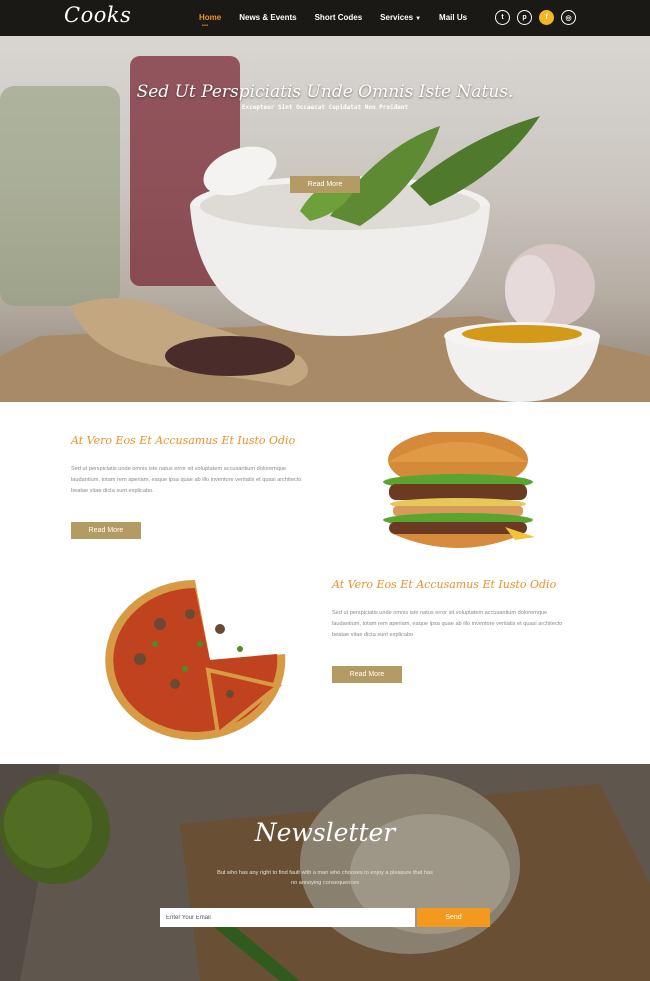  What do you see at coordinates (97, 15) in the screenshot?
I see `logo: Cooks` at bounding box center [97, 15].